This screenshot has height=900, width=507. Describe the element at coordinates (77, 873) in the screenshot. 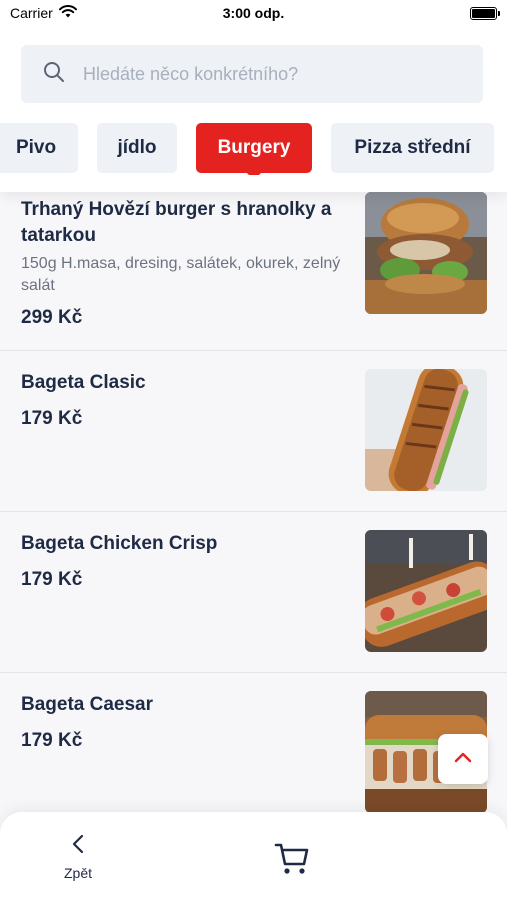

I see `back-label: Zpět` at that location.